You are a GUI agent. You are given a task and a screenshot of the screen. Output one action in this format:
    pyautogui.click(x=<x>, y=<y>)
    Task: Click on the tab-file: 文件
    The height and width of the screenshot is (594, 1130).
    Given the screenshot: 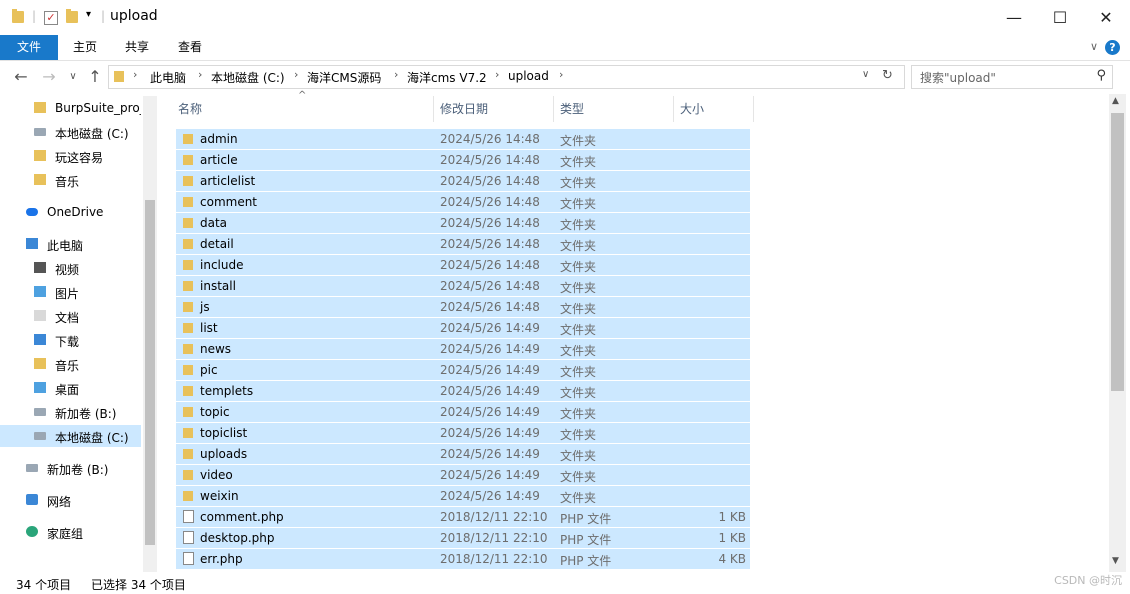 What is the action you would take?
    pyautogui.click(x=29, y=47)
    